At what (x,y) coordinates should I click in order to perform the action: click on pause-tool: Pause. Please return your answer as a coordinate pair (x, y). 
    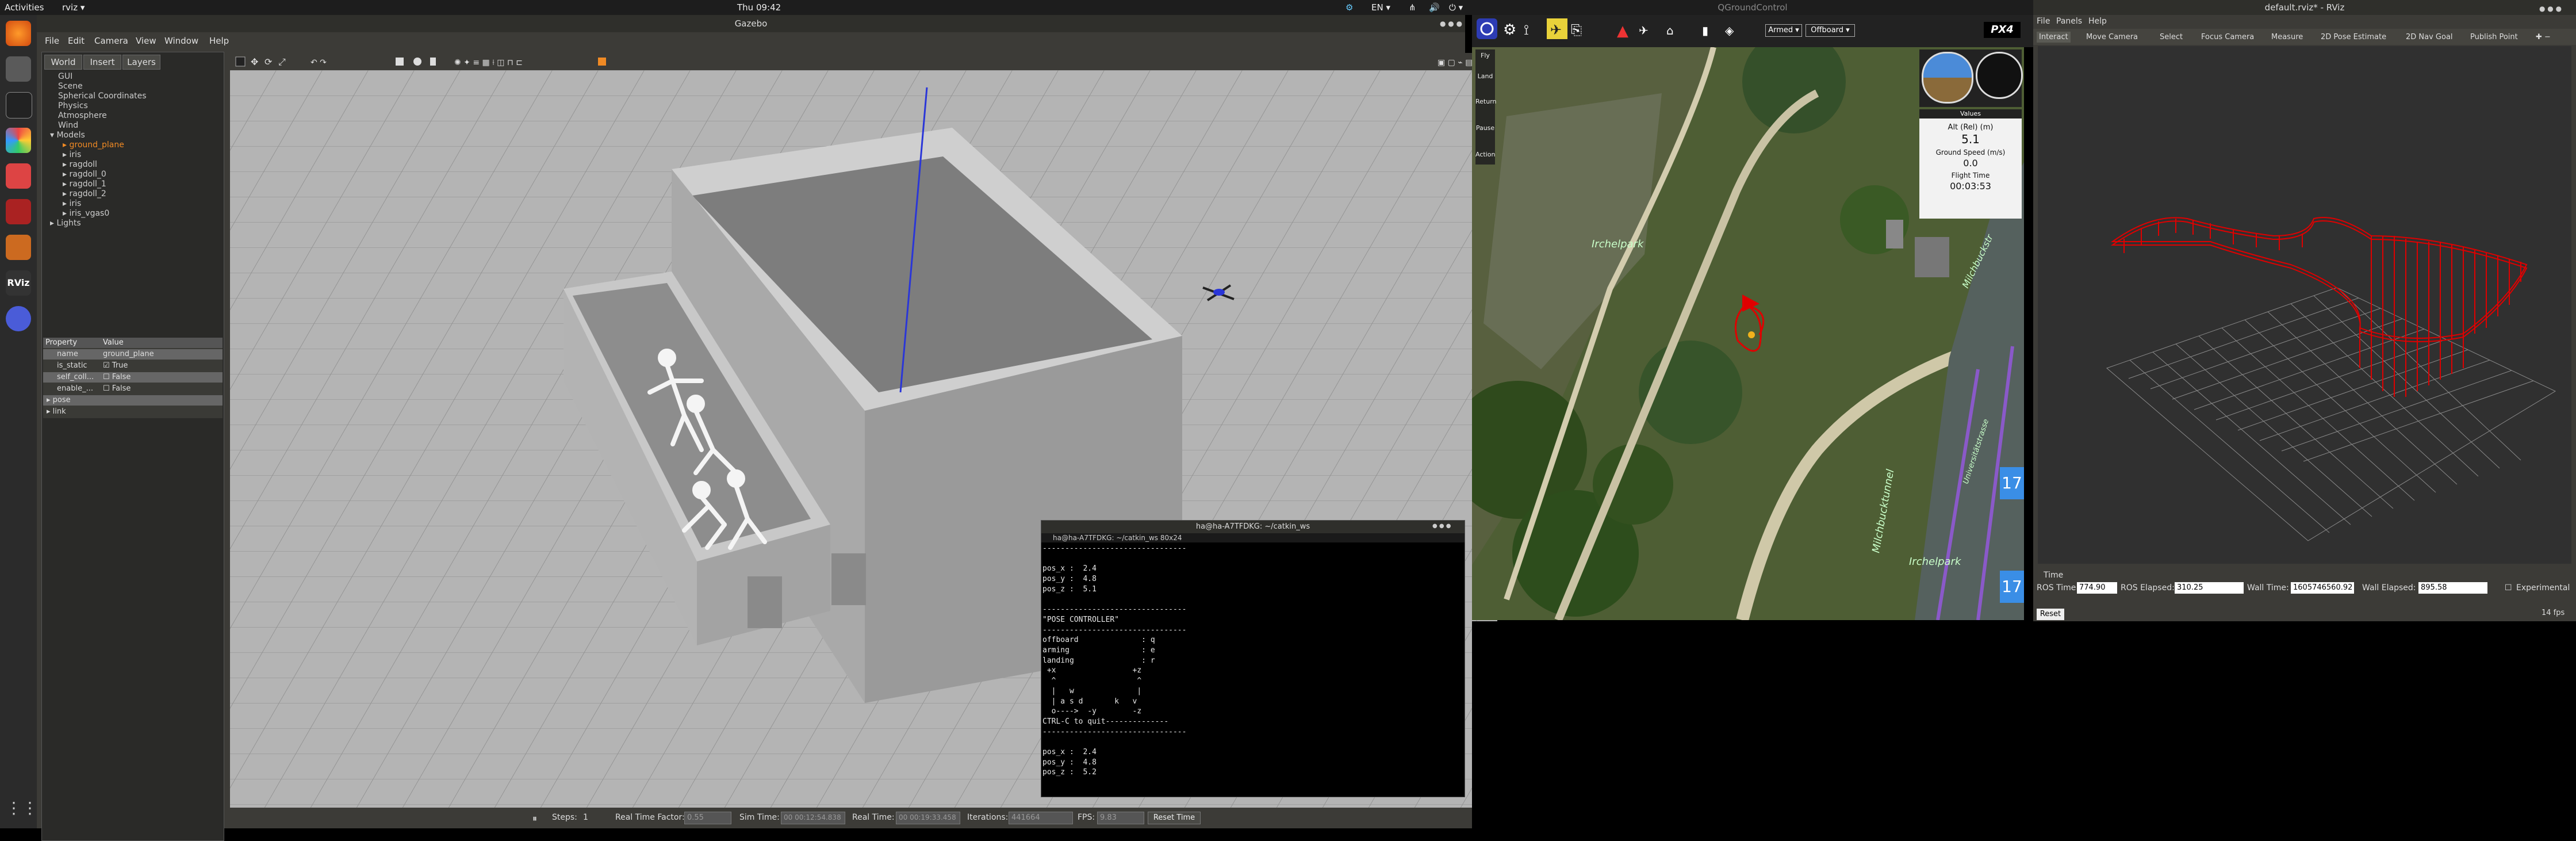
    Looking at the image, I should click on (1485, 128).